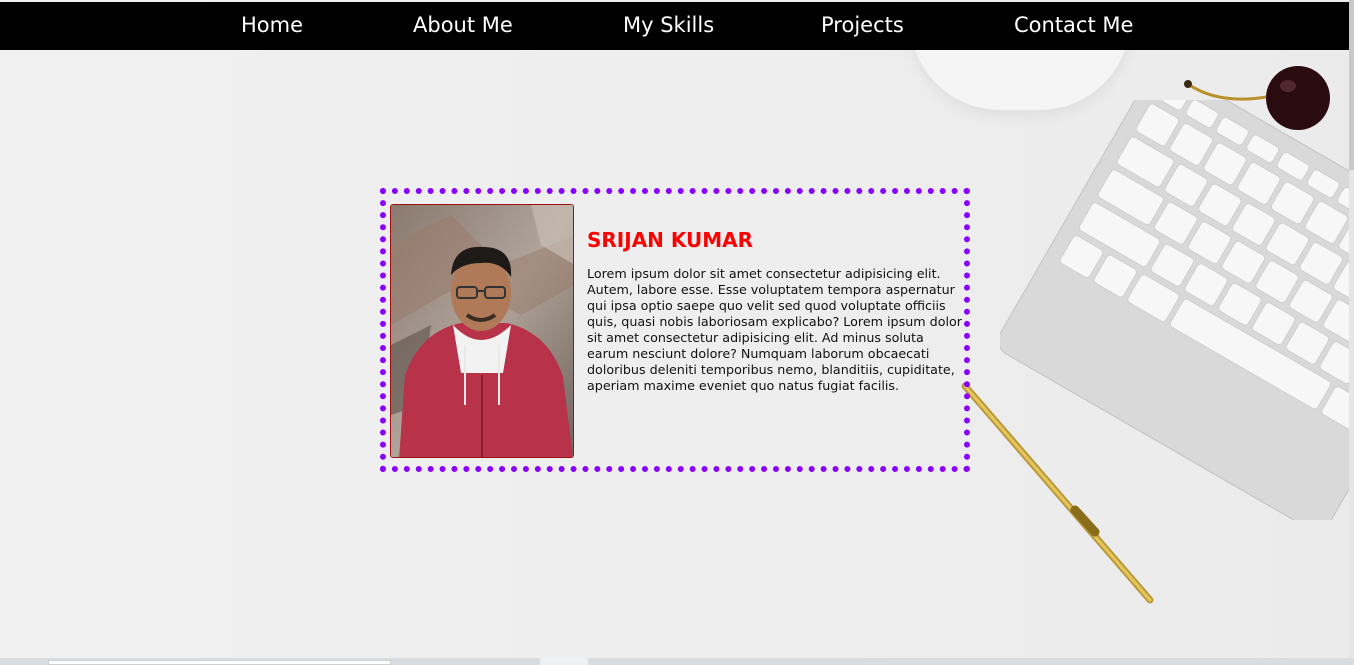 The height and width of the screenshot is (665, 1354). Describe the element at coordinates (1073, 25) in the screenshot. I see `nav-link-contact-me: Contact Me` at that location.